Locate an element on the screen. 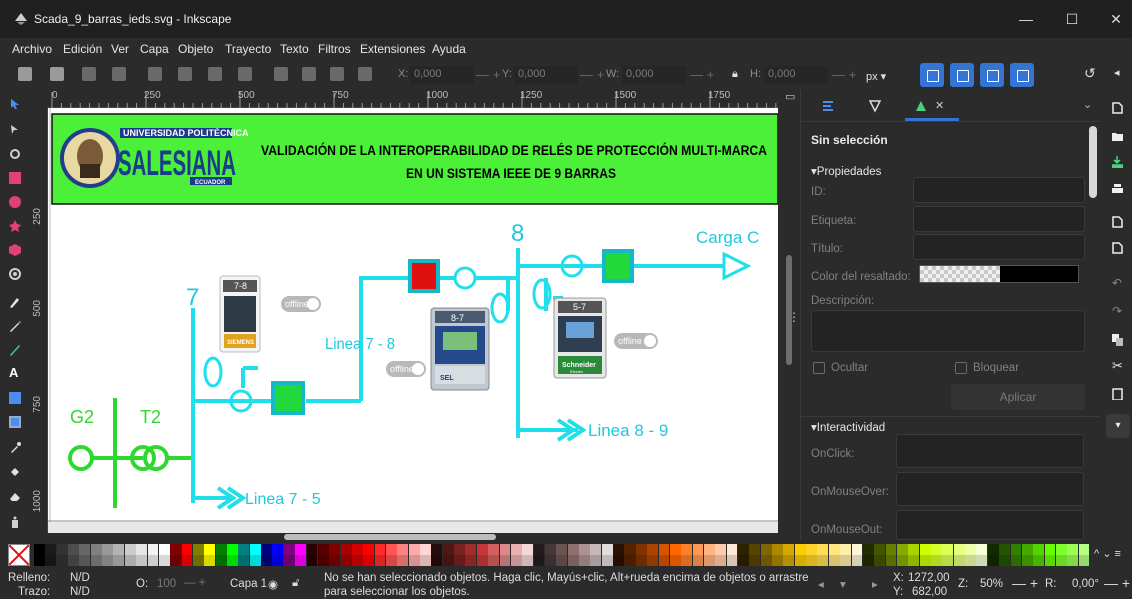 The width and height of the screenshot is (1132, 599). next-page-icon: ▸ is located at coordinates (875, 584).